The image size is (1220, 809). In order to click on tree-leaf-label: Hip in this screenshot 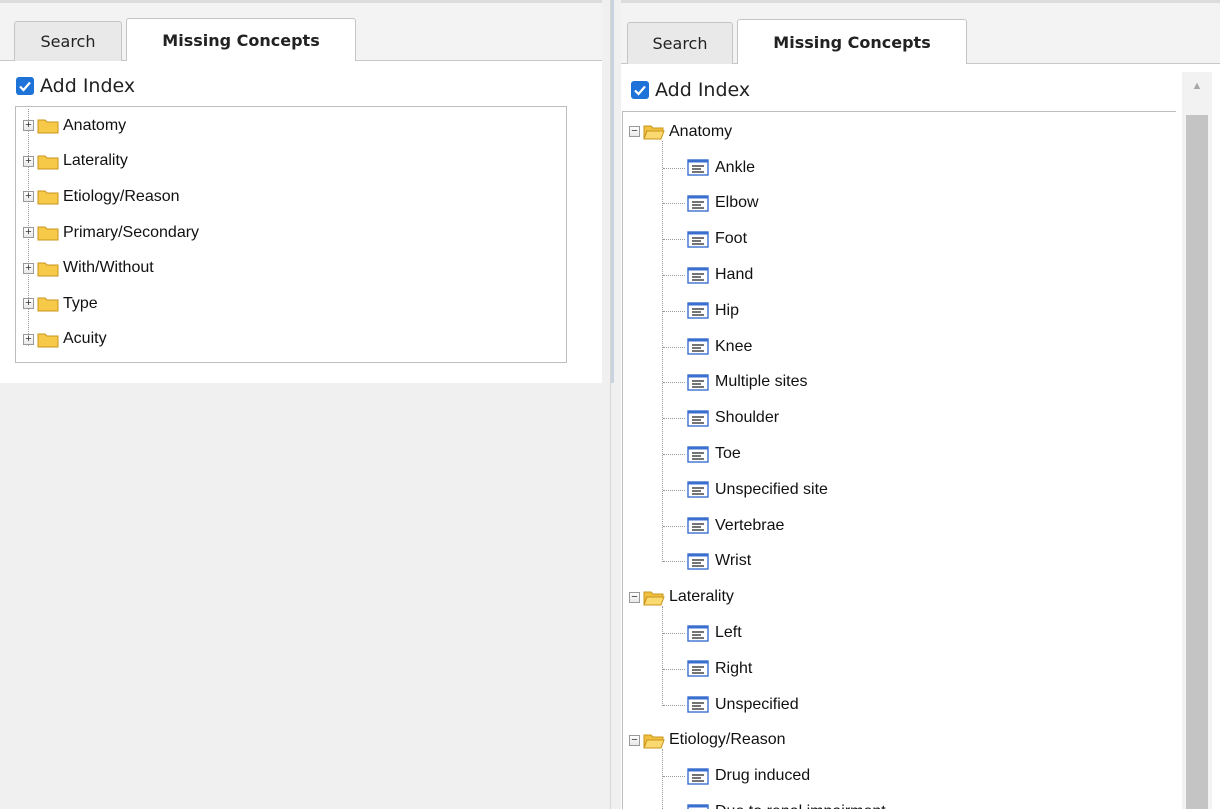, I will do `click(727, 310)`.